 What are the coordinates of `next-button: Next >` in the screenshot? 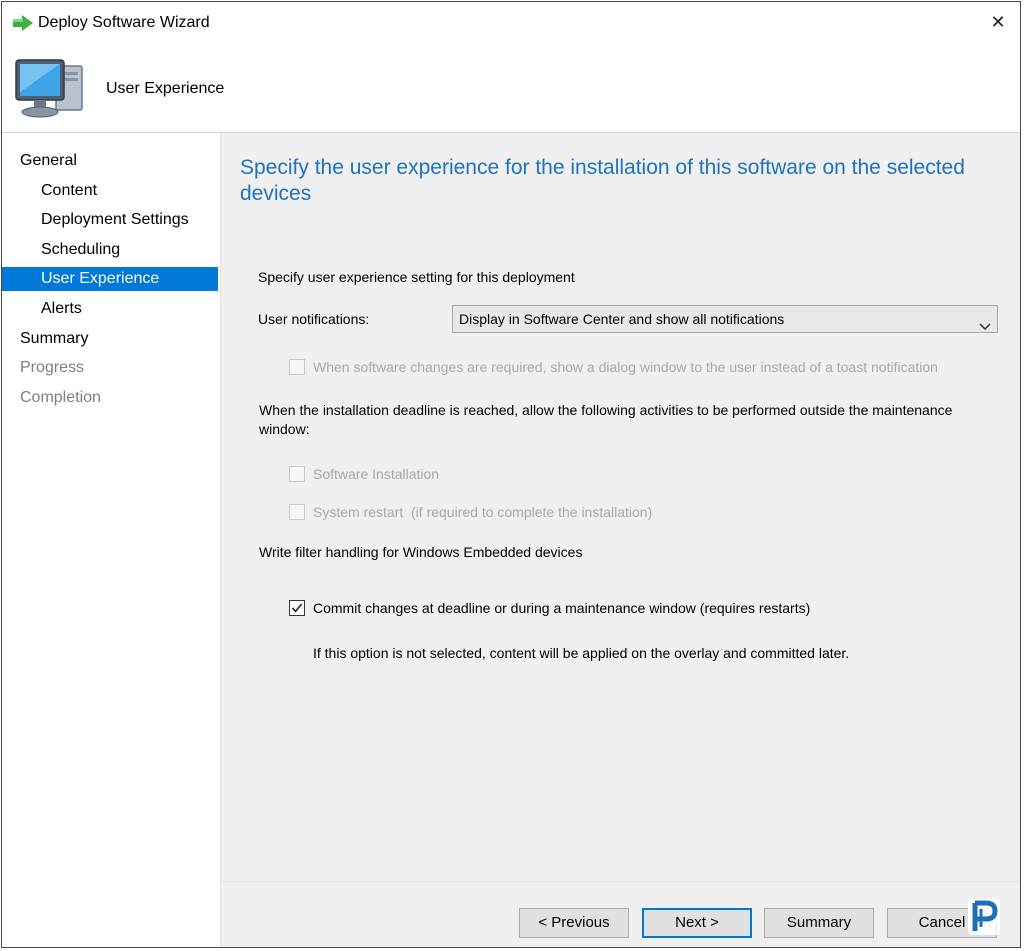 It's located at (697, 923).